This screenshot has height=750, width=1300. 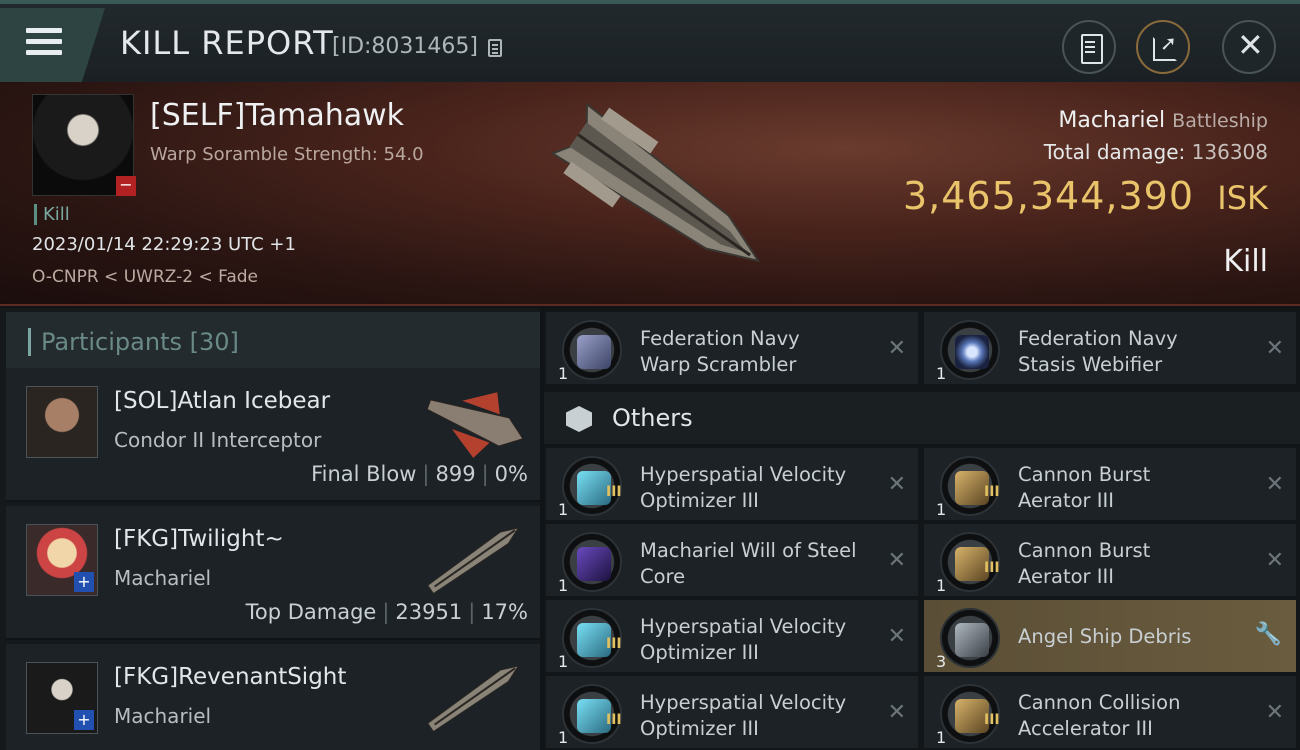 I want to click on total-damage: Total damage: 136308, so click(x=1156, y=152).